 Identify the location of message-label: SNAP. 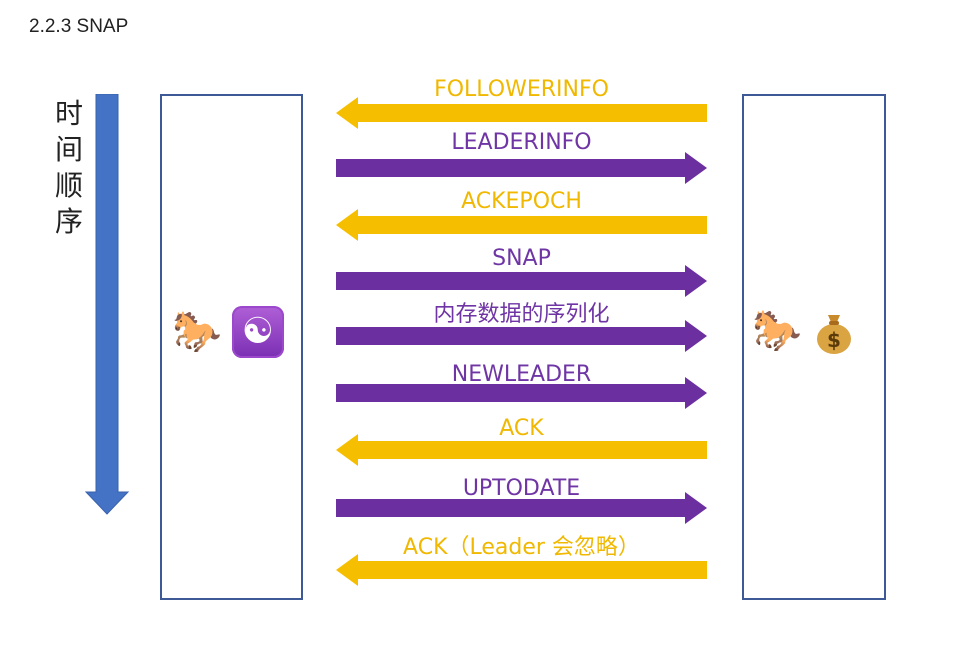
(521, 258).